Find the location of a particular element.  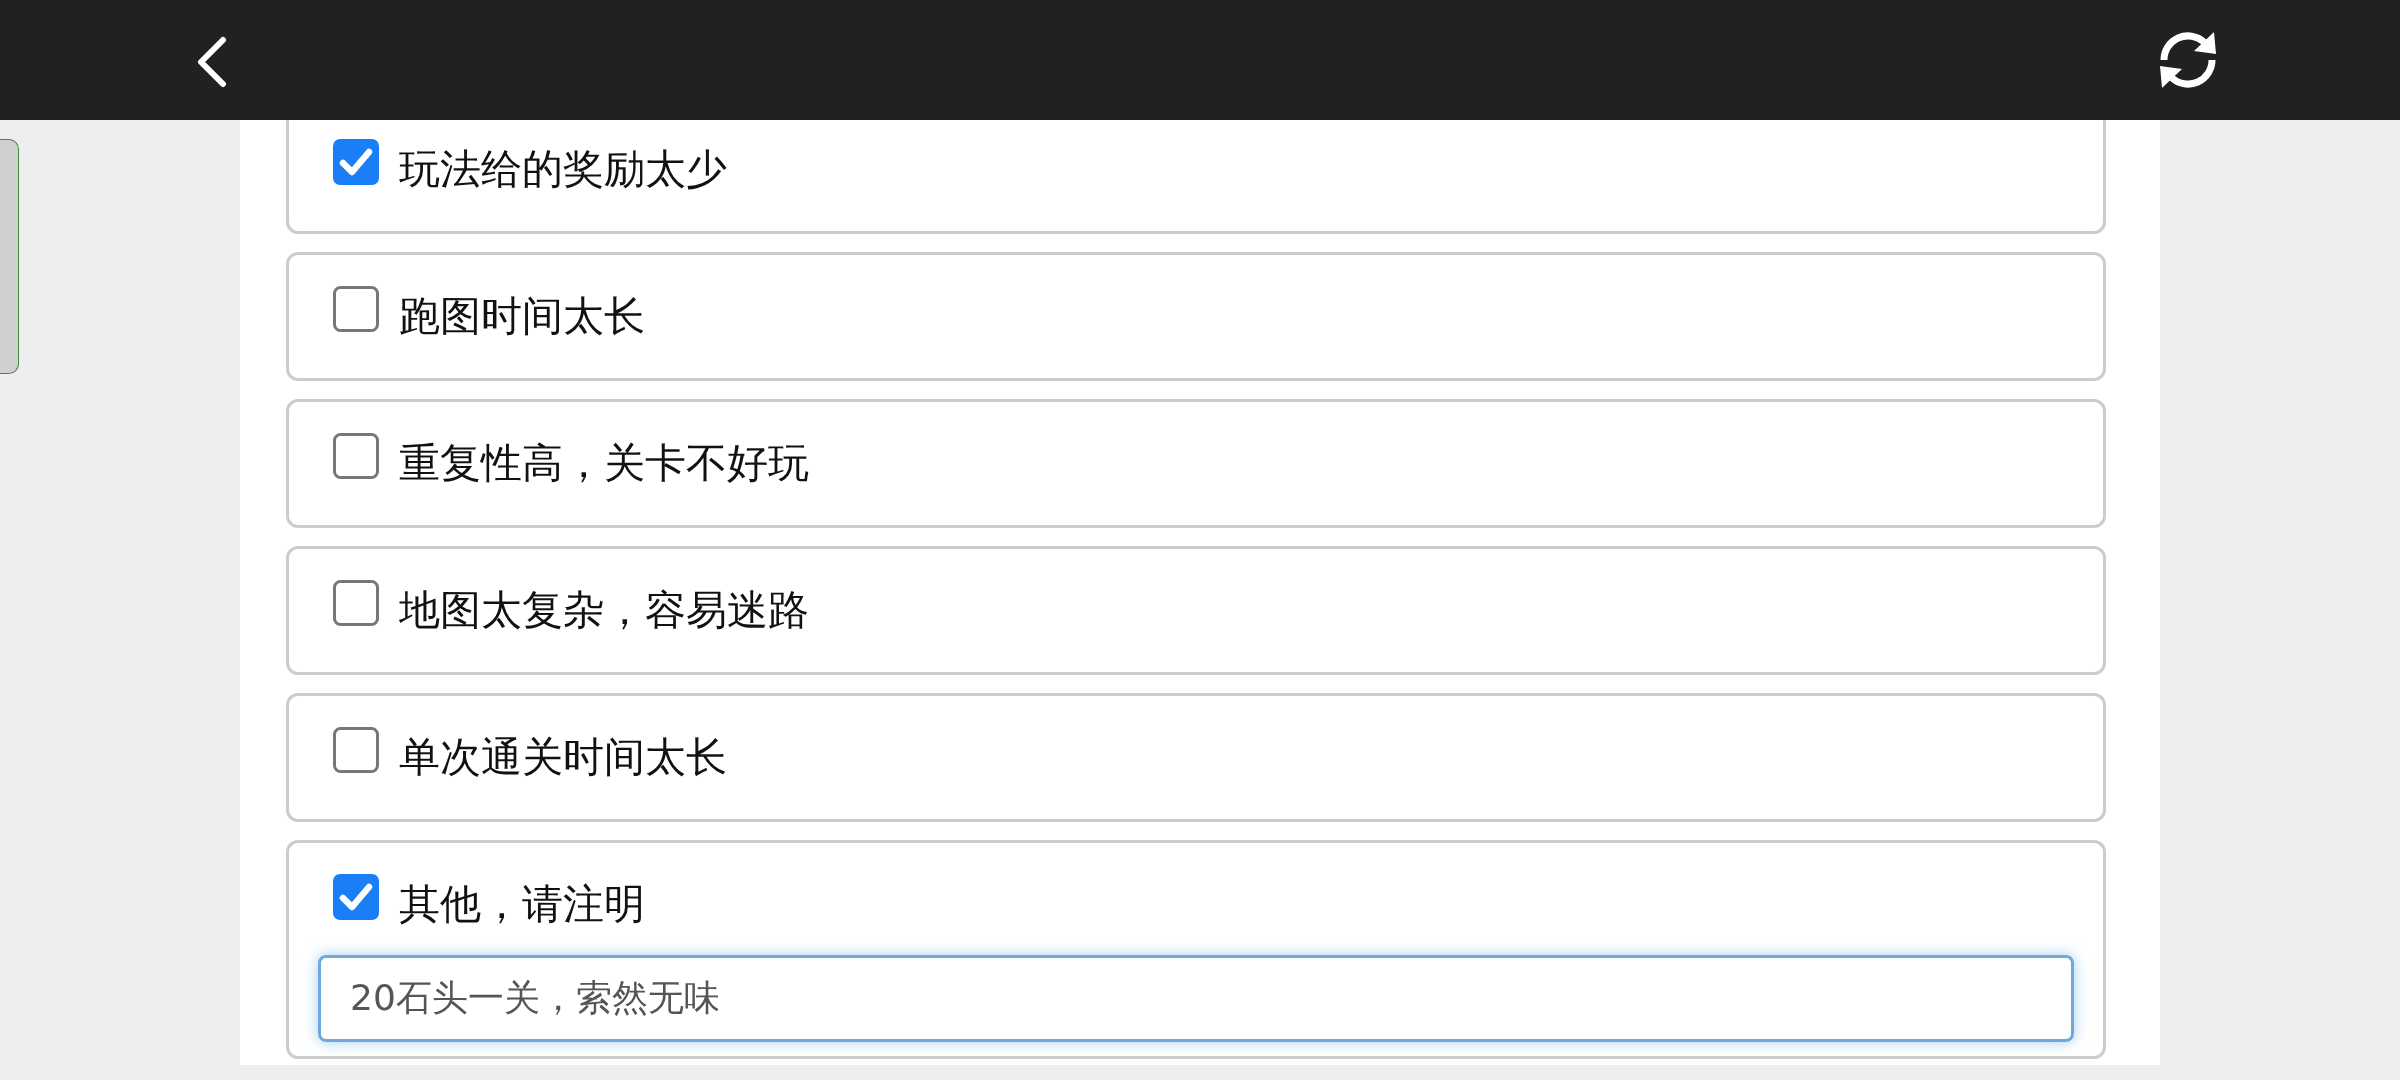

option-label: 重复性高，关卡不好玩 is located at coordinates (604, 463).